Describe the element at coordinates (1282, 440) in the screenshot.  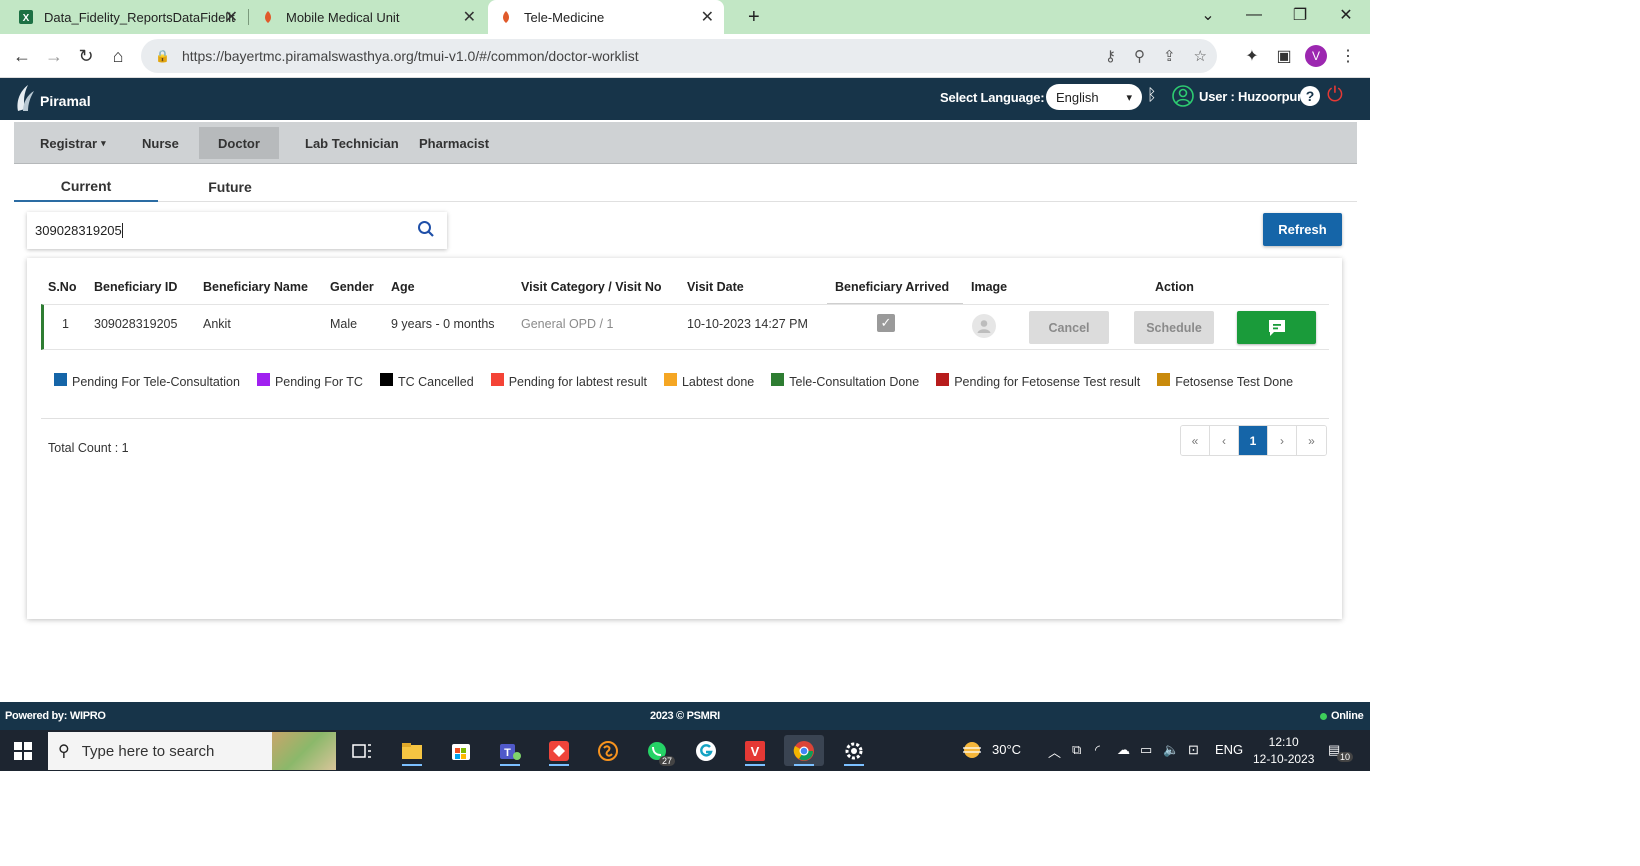
I see `page-next-button: ›` at that location.